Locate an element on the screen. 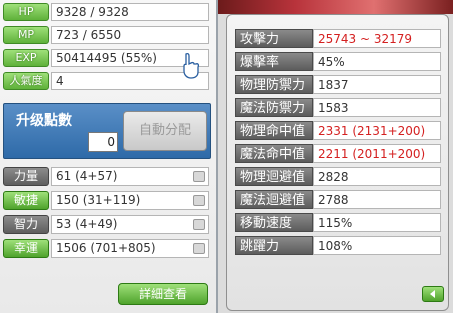  int-add-button is located at coordinates (199, 224).